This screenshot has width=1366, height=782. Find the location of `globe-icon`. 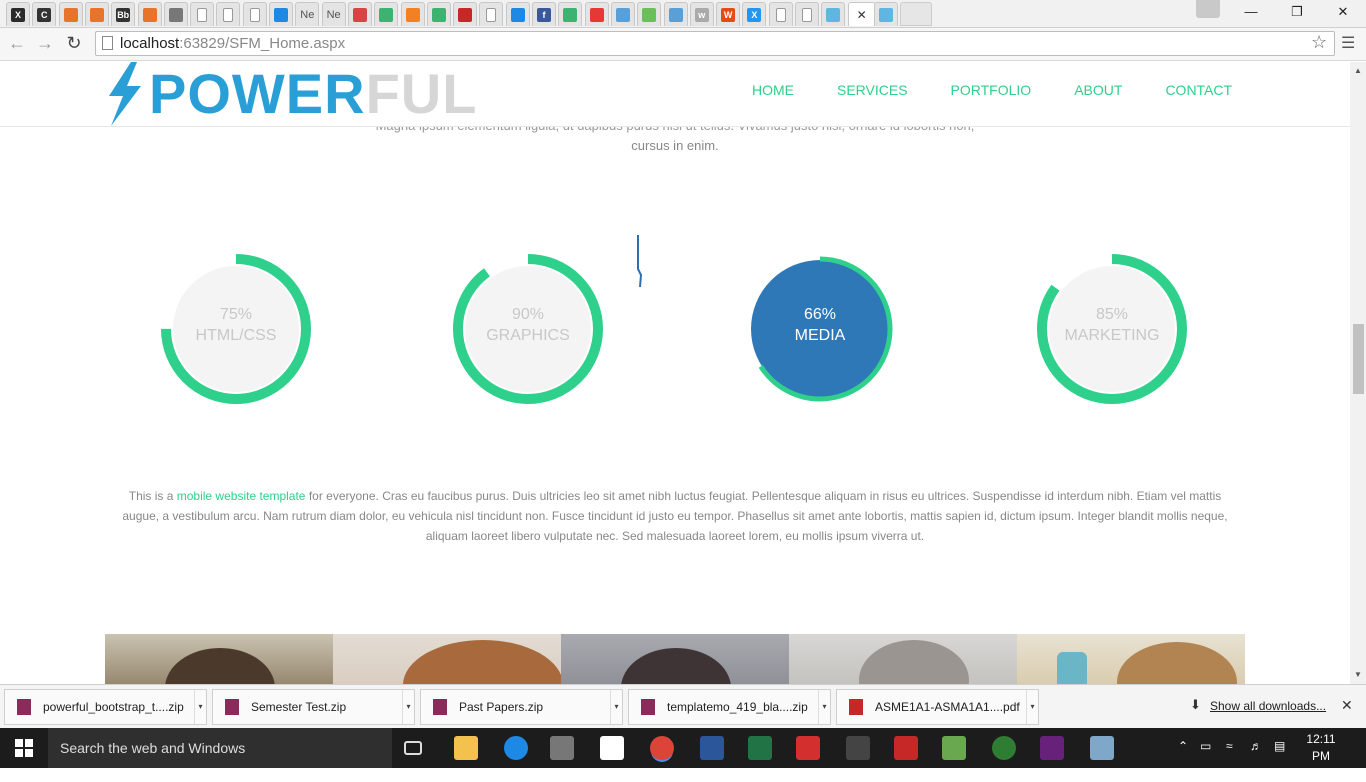

globe-icon is located at coordinates (1004, 748).